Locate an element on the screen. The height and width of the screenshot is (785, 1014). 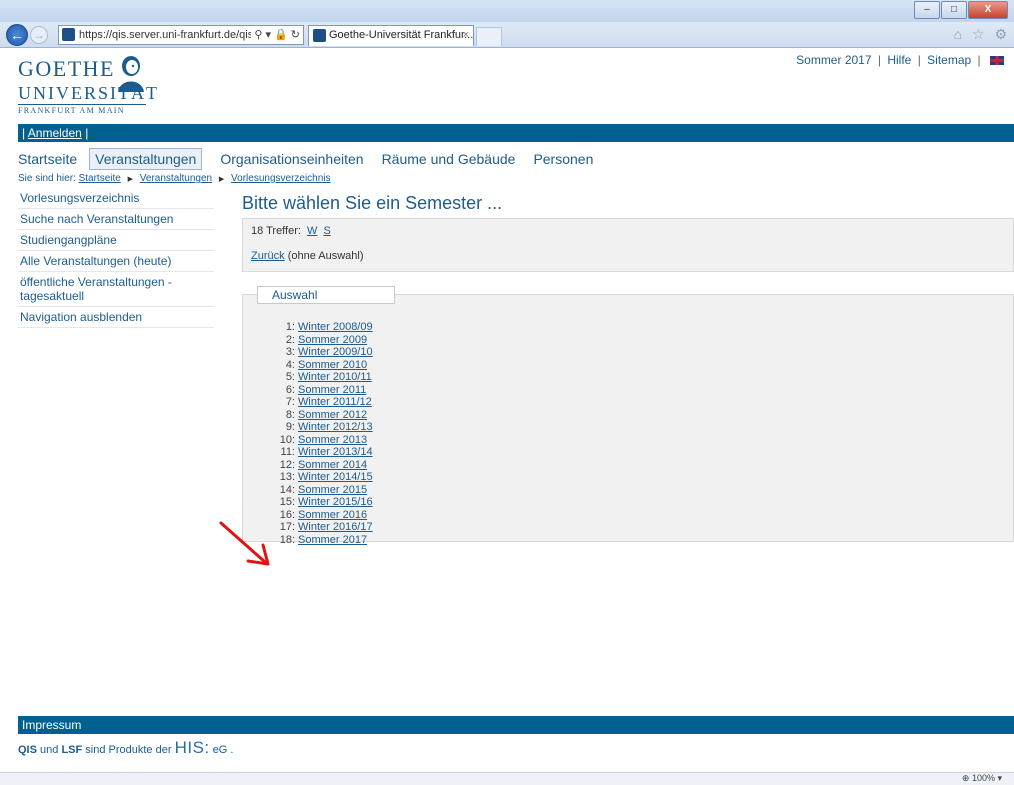
forward-arrow-icon: → is located at coordinates (39, 35).